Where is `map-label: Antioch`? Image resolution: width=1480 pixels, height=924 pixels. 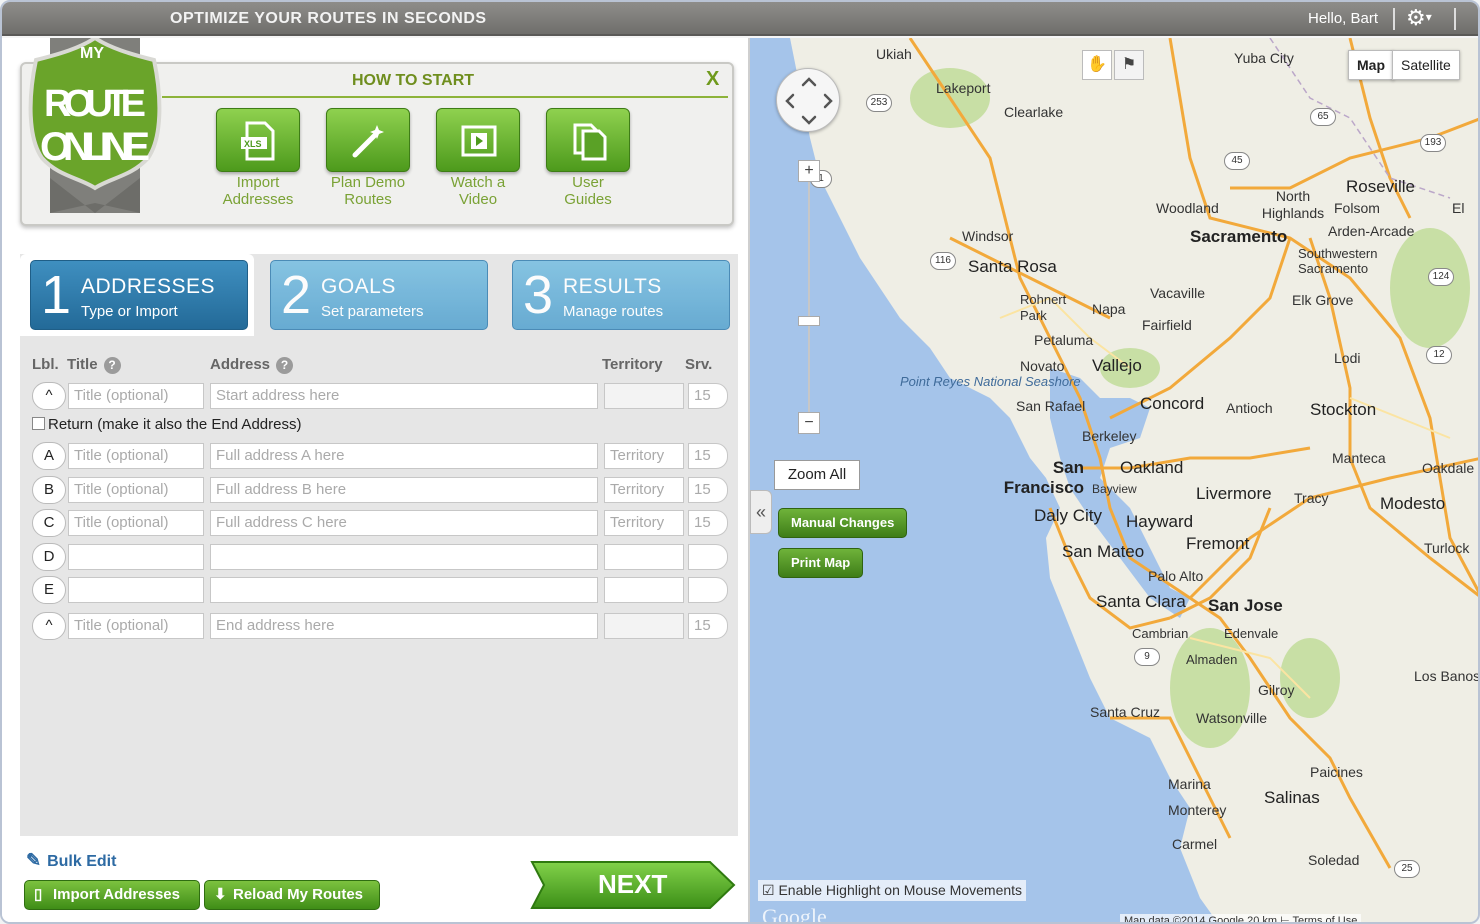 map-label: Antioch is located at coordinates (1249, 408).